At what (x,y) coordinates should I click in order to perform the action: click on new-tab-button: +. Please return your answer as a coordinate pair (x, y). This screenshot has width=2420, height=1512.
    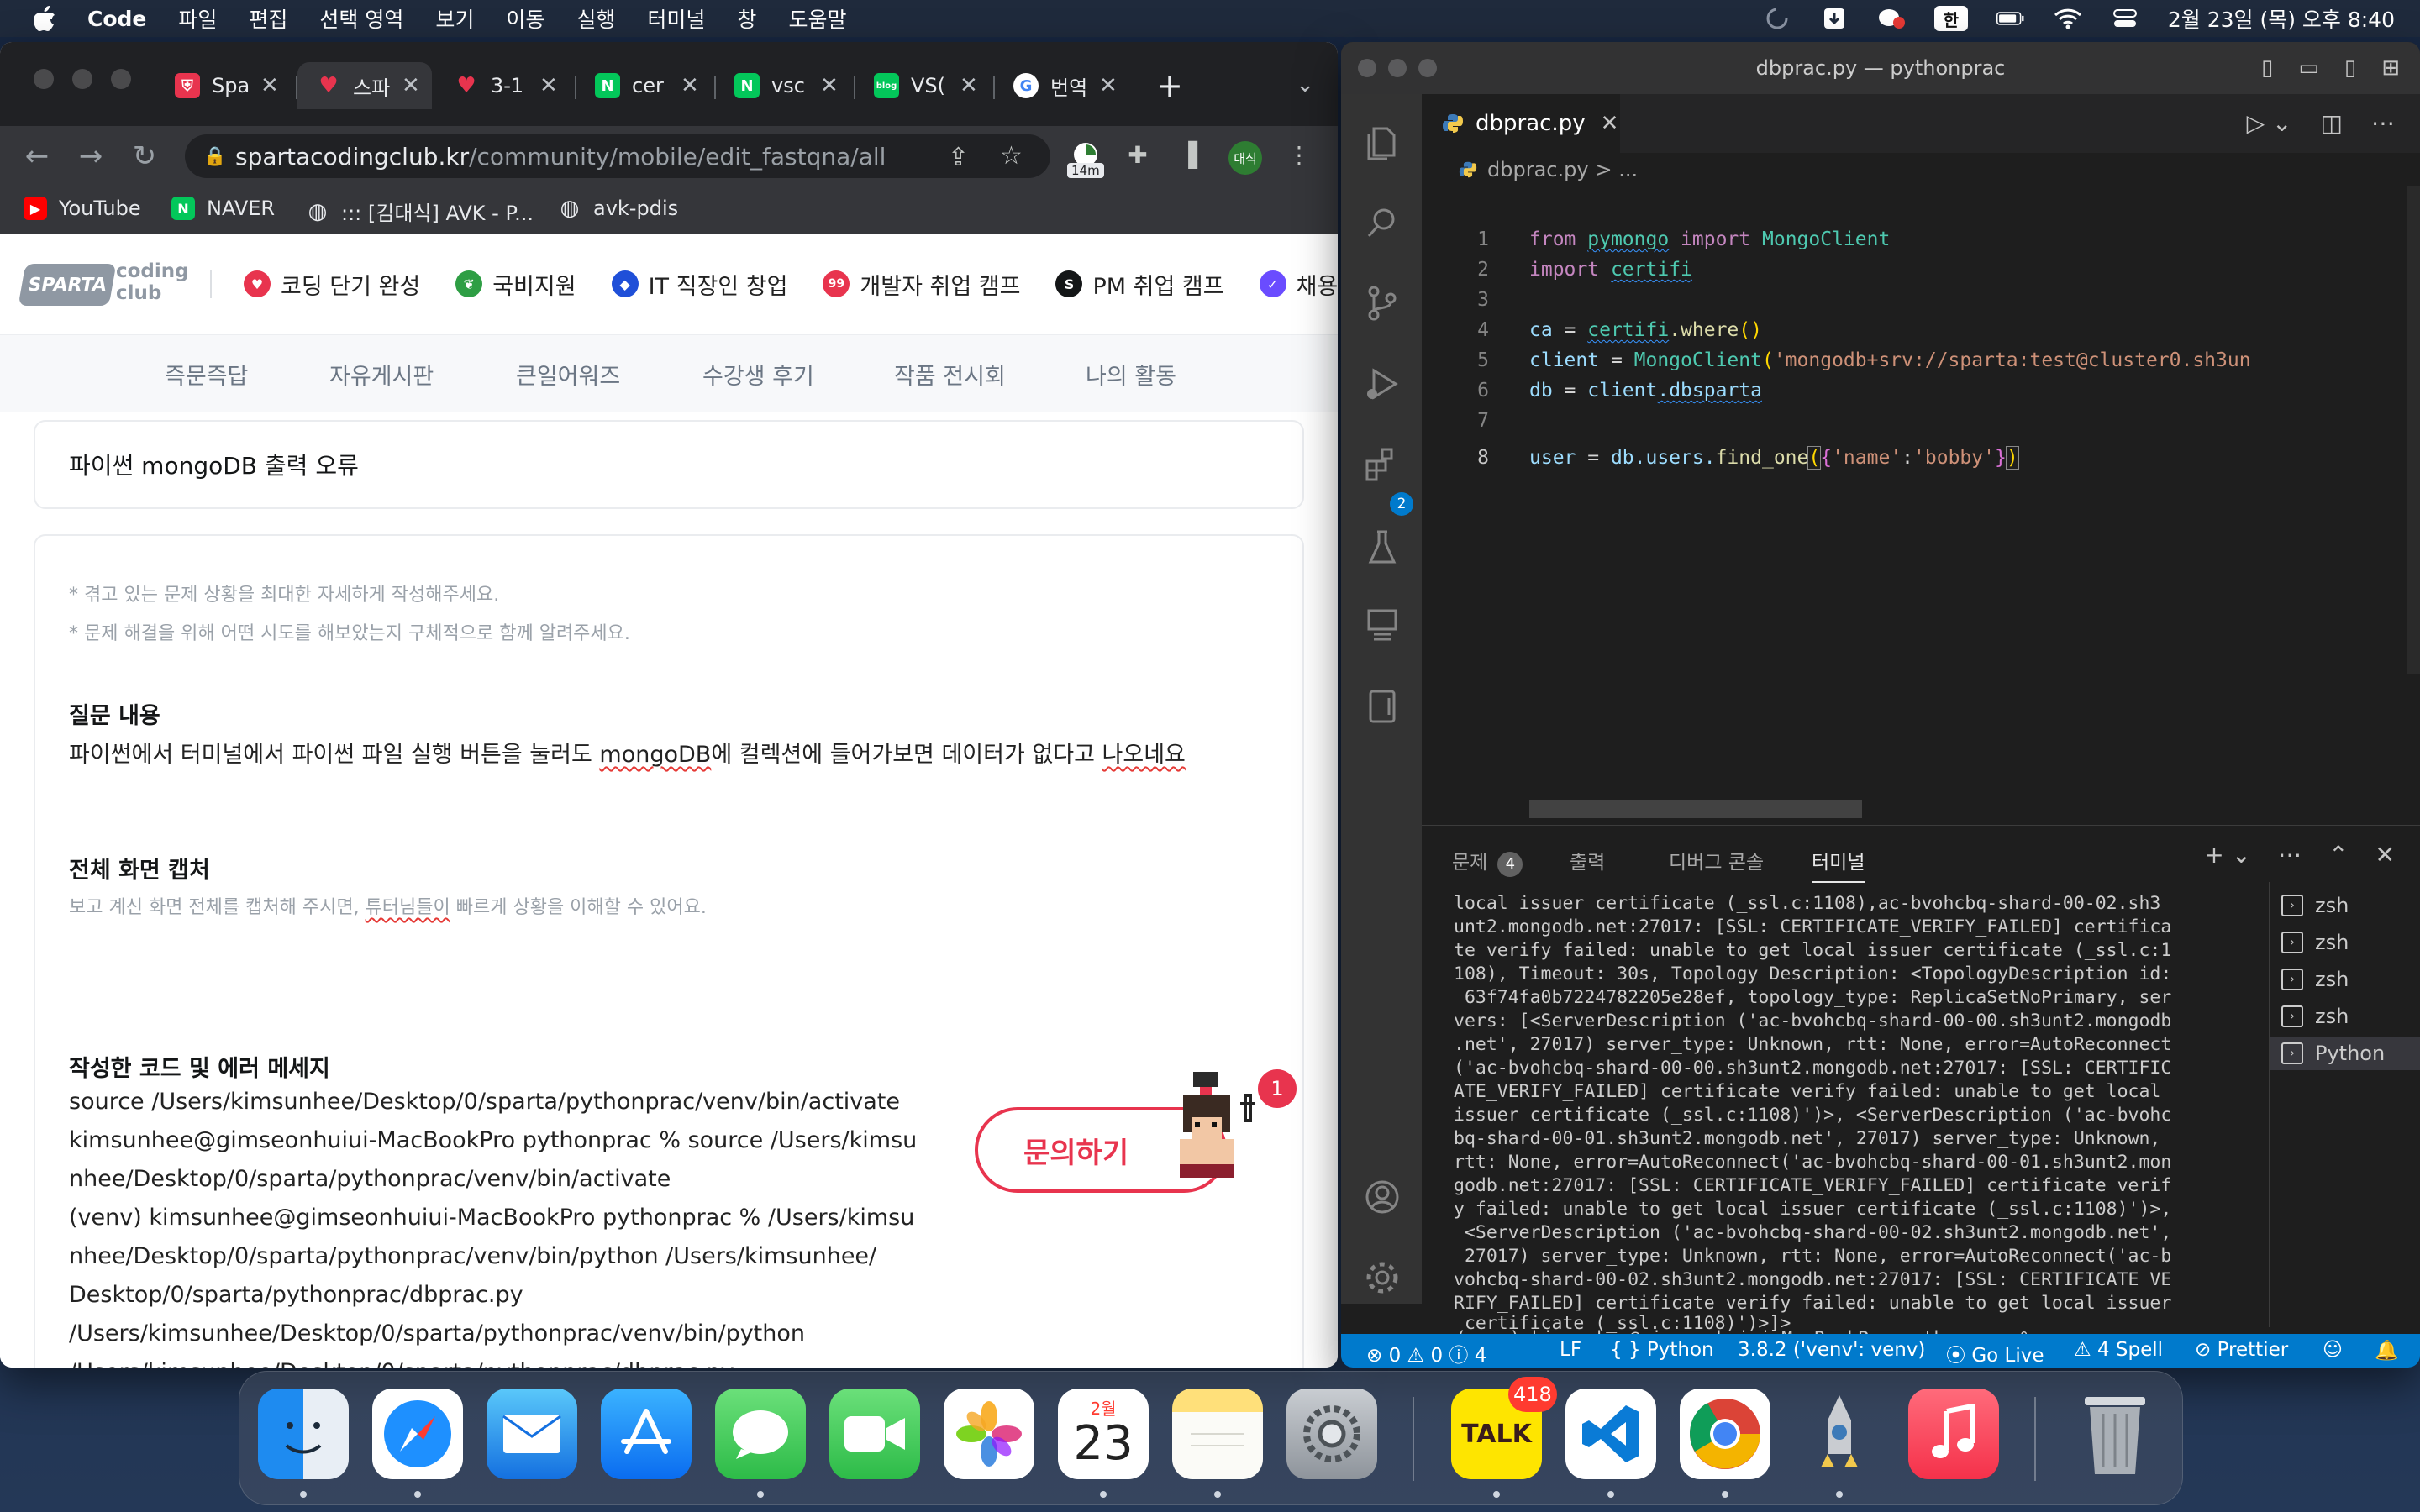
    Looking at the image, I should click on (1169, 85).